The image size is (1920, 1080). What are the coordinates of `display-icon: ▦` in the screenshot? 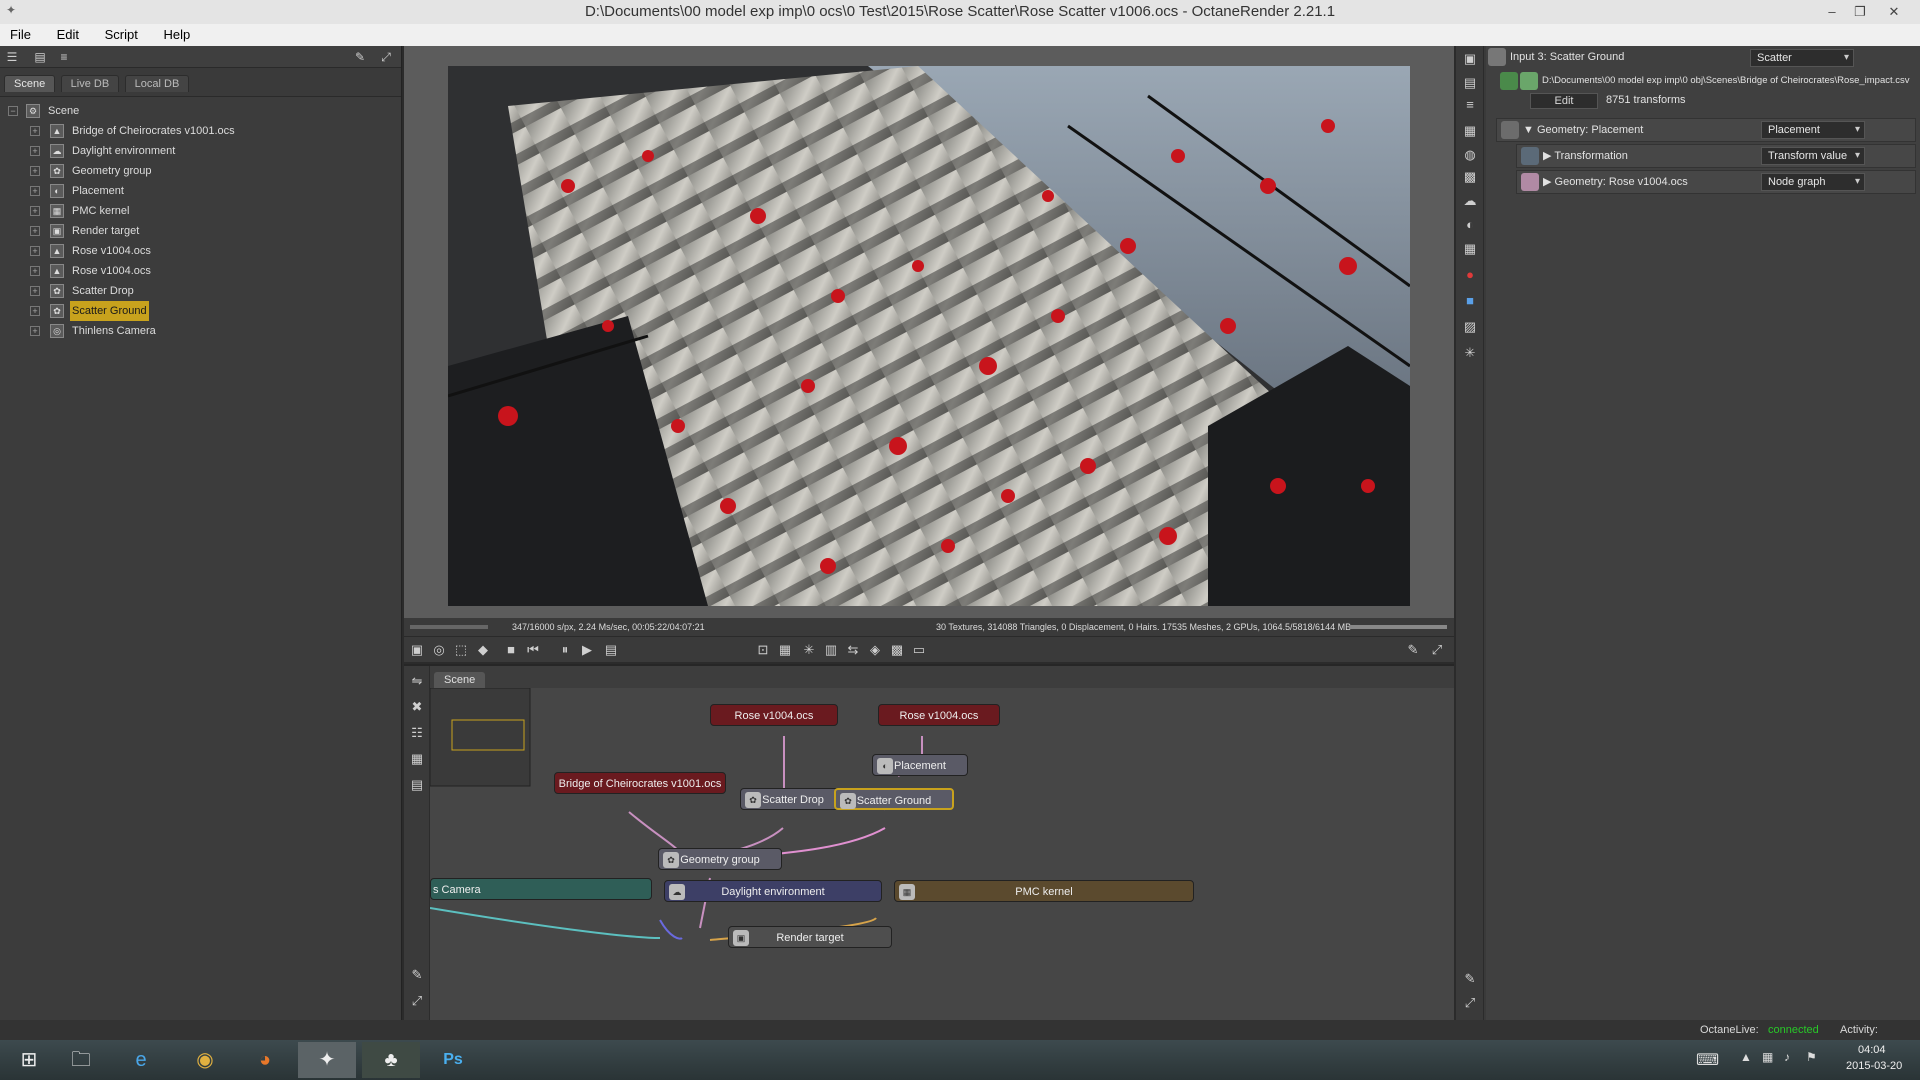 It's located at (785, 650).